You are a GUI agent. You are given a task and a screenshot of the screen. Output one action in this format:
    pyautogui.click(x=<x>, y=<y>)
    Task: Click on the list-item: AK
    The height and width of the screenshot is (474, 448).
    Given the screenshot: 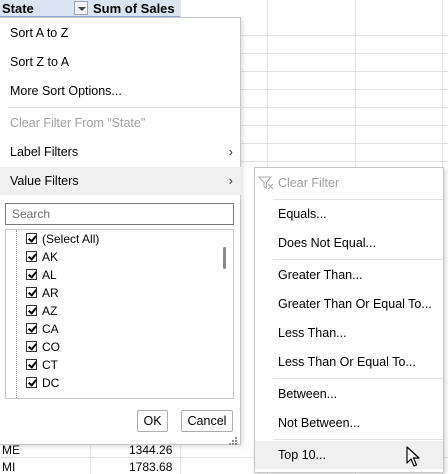 What is the action you would take?
    pyautogui.click(x=116, y=257)
    